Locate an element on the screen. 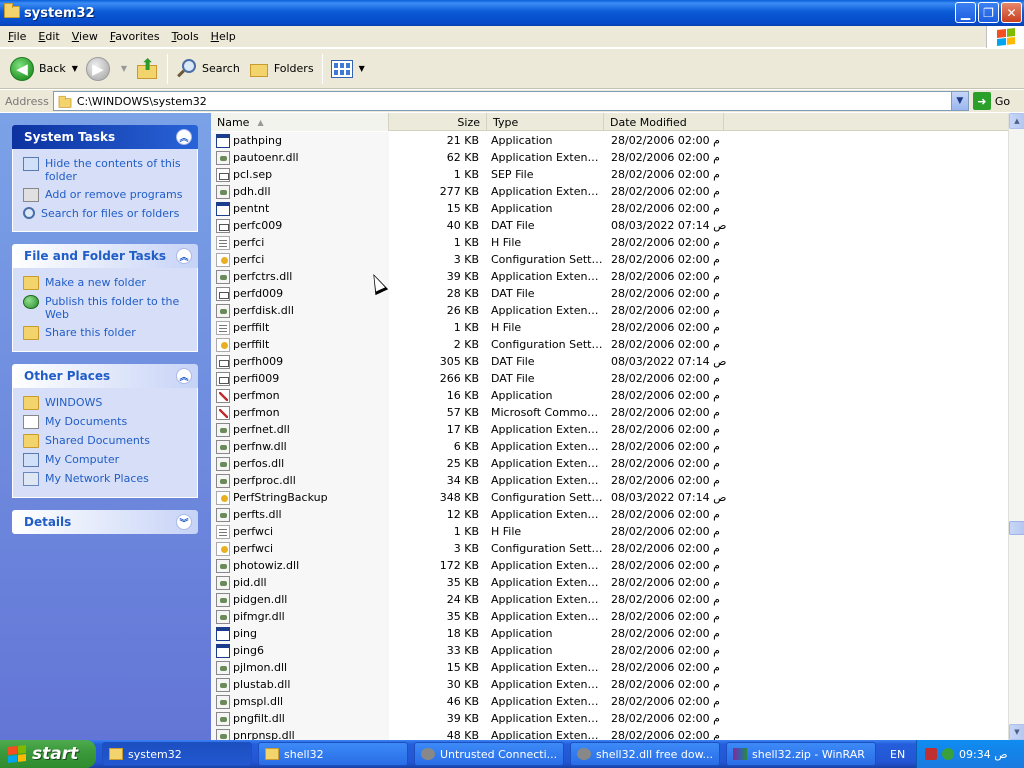 The height and width of the screenshot is (768, 1024). menu-tools: Tools is located at coordinates (185, 36).